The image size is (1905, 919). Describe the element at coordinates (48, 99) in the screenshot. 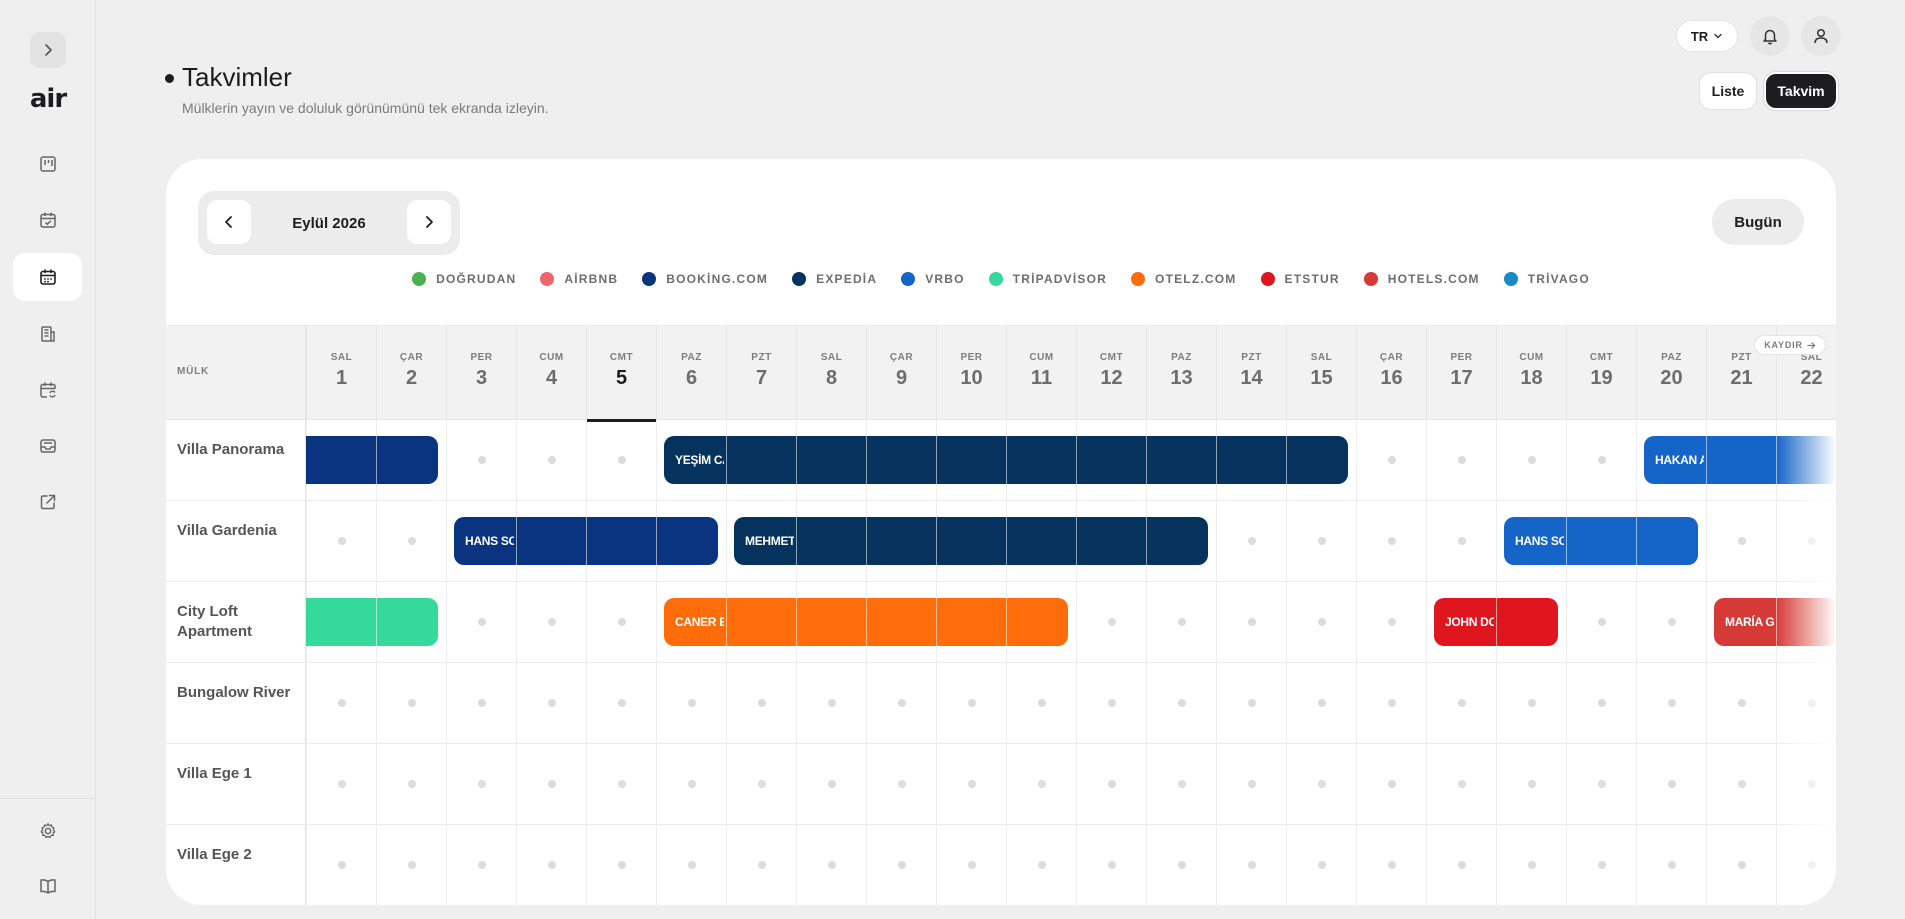

I see `app-logo: air` at that location.